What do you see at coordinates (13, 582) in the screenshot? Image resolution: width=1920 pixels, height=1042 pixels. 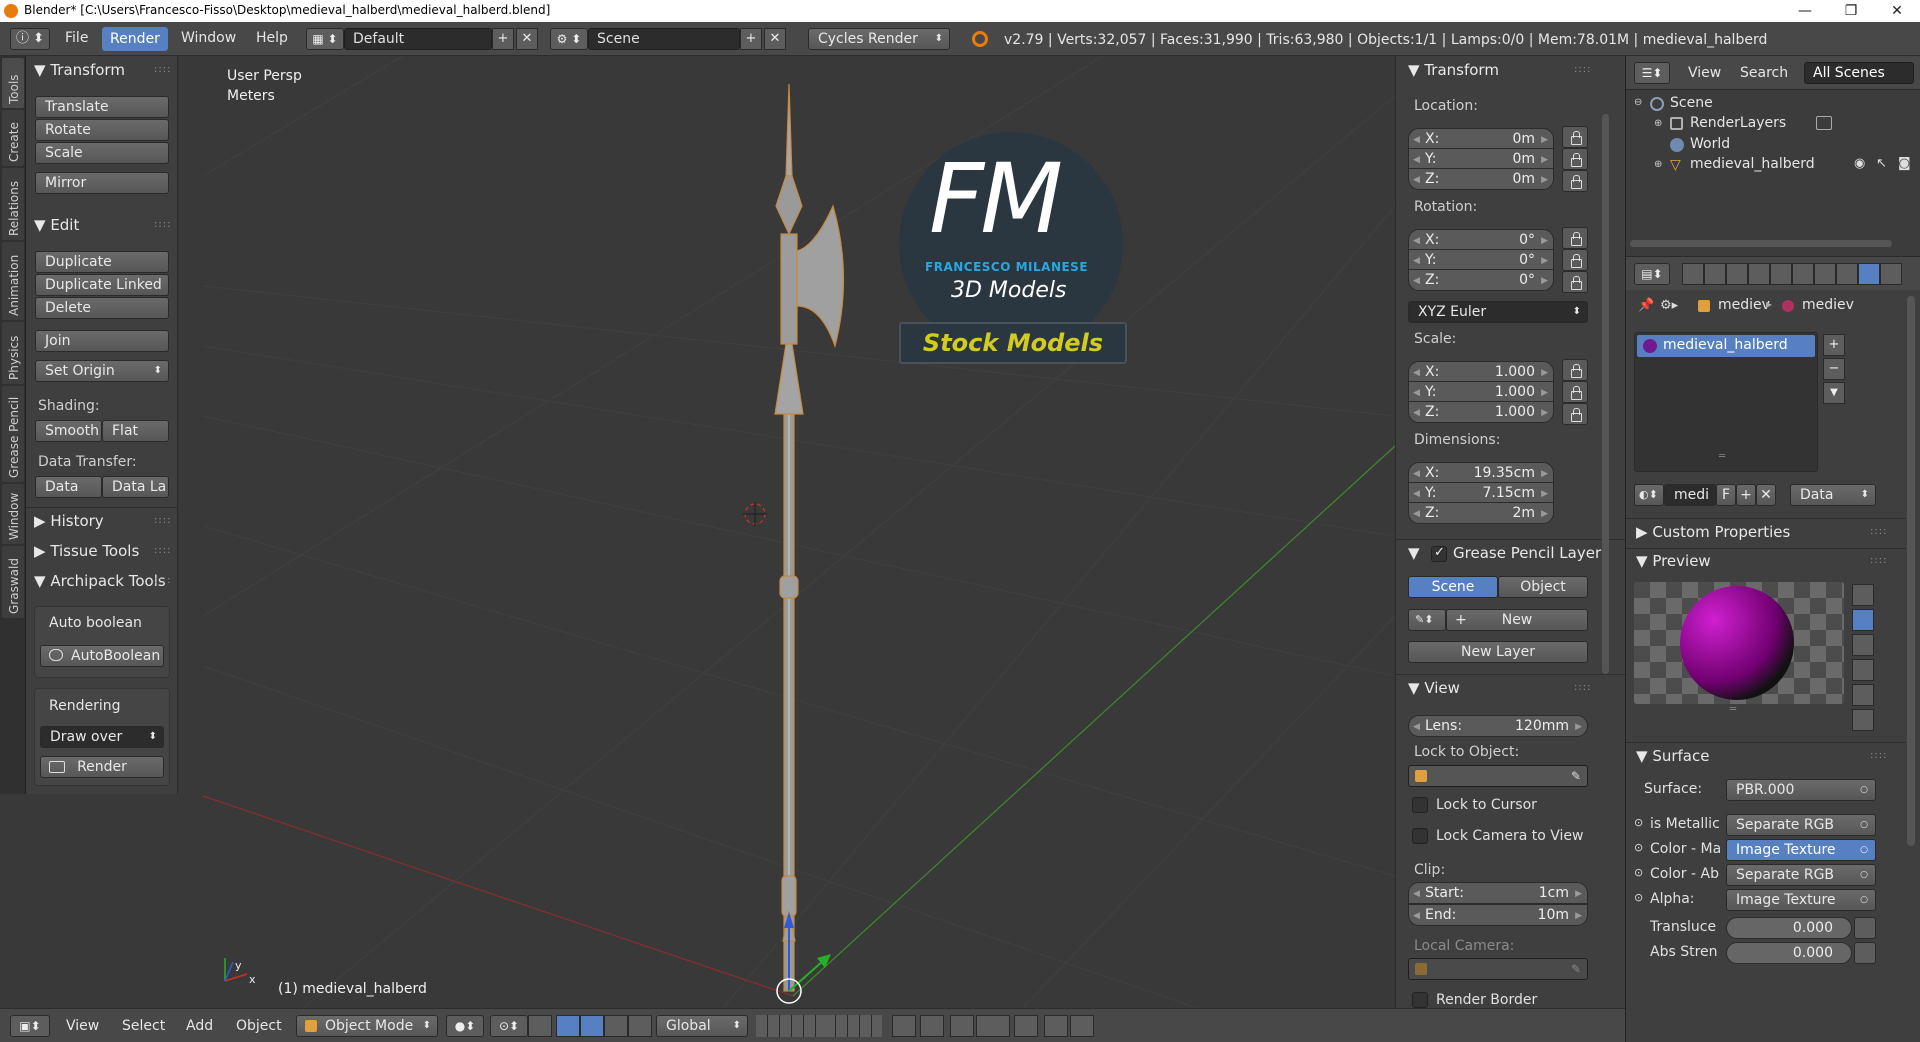 I see `tab-graswald: Graswald` at bounding box center [13, 582].